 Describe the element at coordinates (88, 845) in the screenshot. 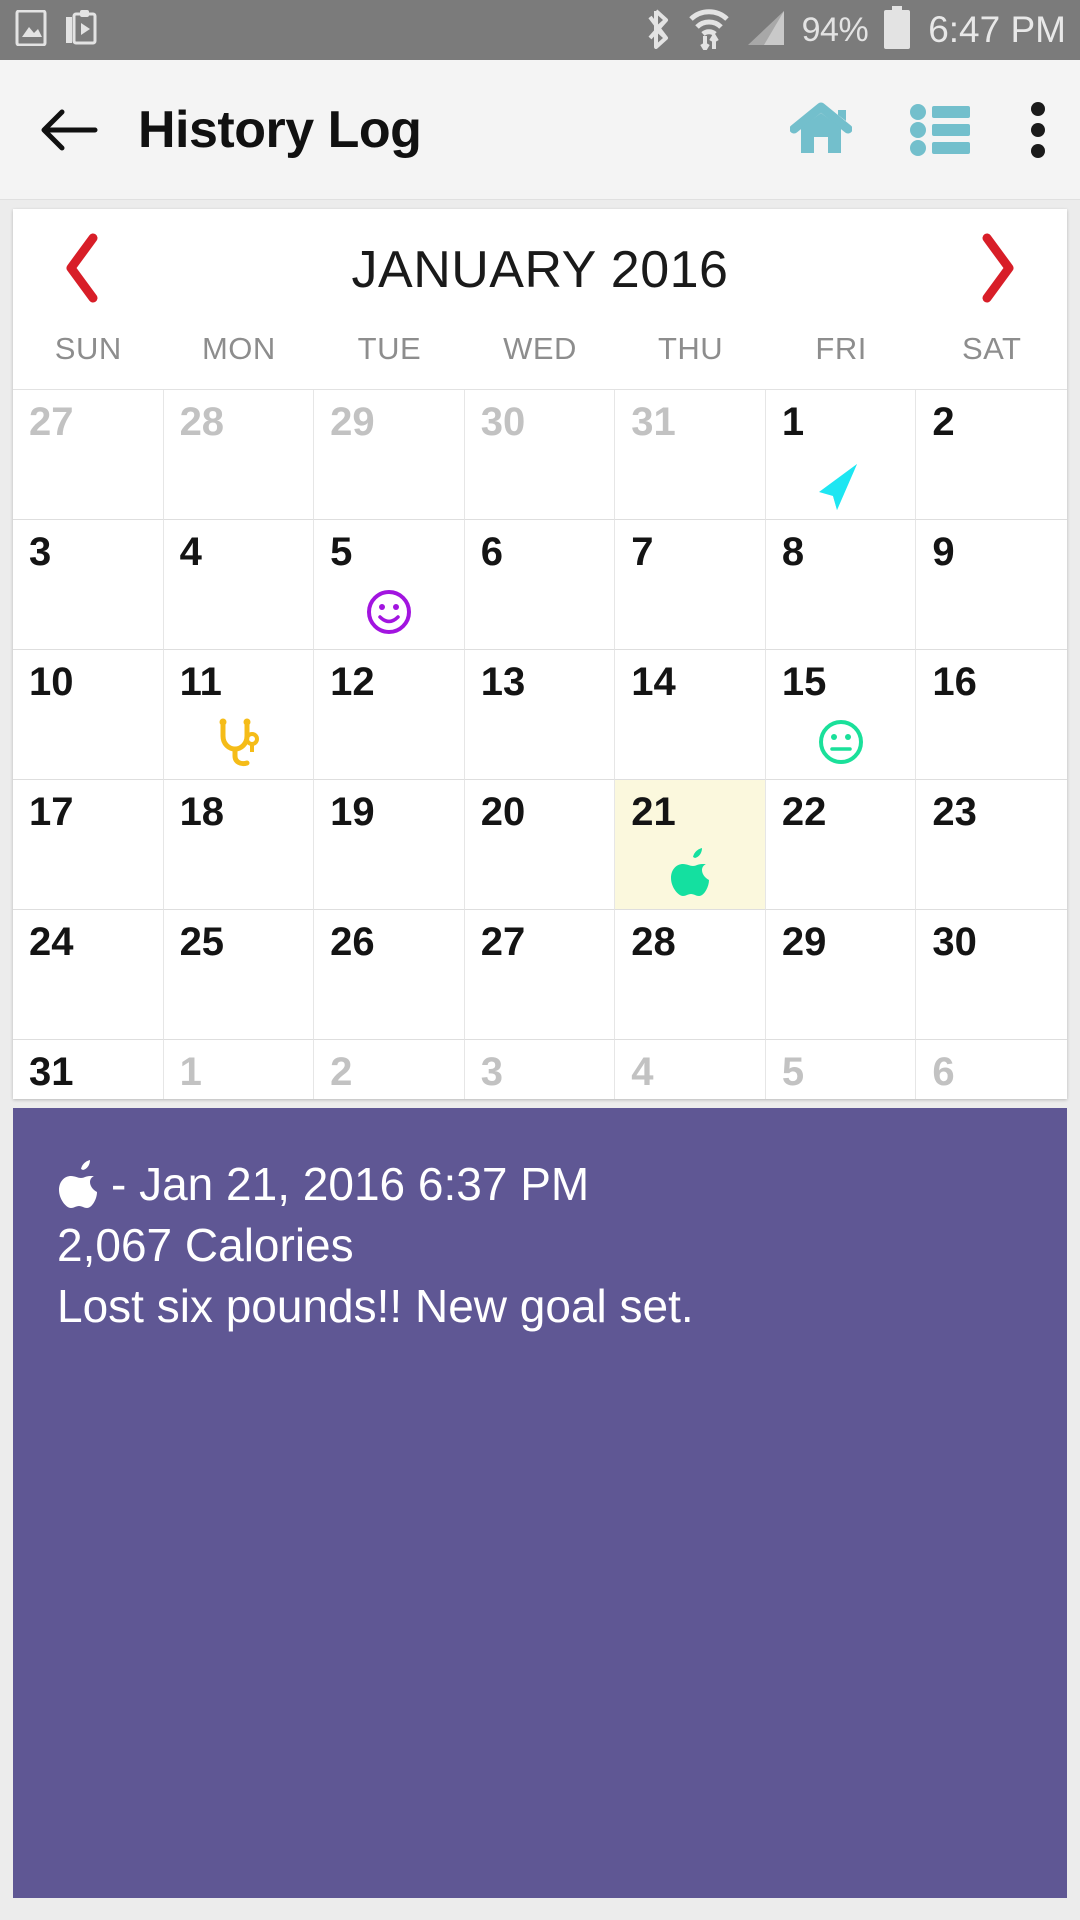

I see `calendar-day-cell: 17` at that location.